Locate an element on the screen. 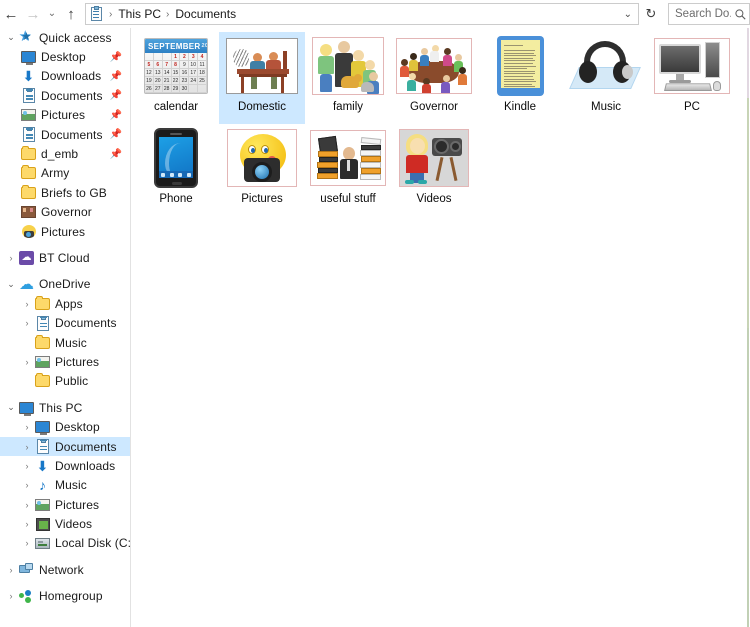 Image resolution: width=750 pixels, height=627 pixels. sidebar-item-pc-pictures: › Pictures is located at coordinates (65, 504).